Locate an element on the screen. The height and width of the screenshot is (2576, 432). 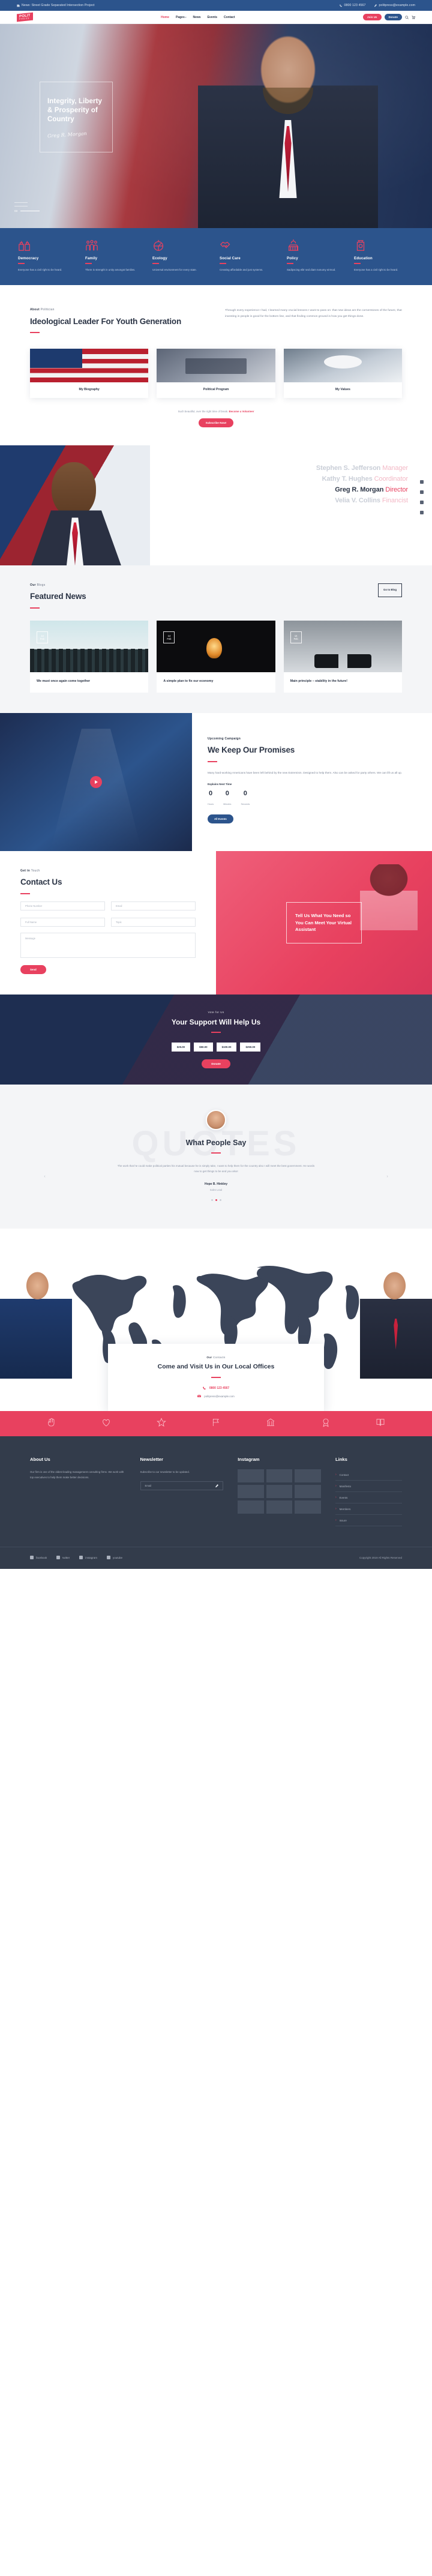
donate-button: Donate is located at coordinates (393, 17).